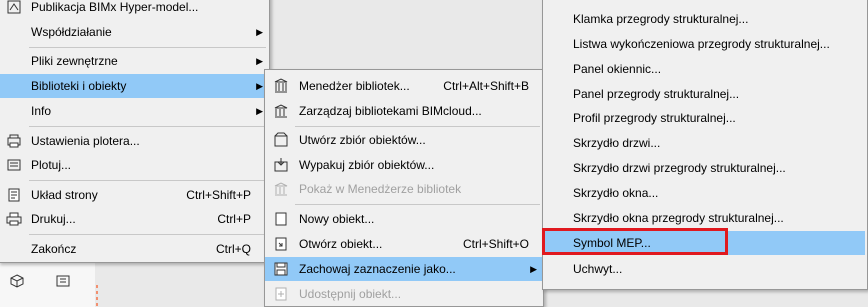 The width and height of the screenshot is (868, 307). Describe the element at coordinates (41, 111) in the screenshot. I see `menu-item-label: Info` at that location.